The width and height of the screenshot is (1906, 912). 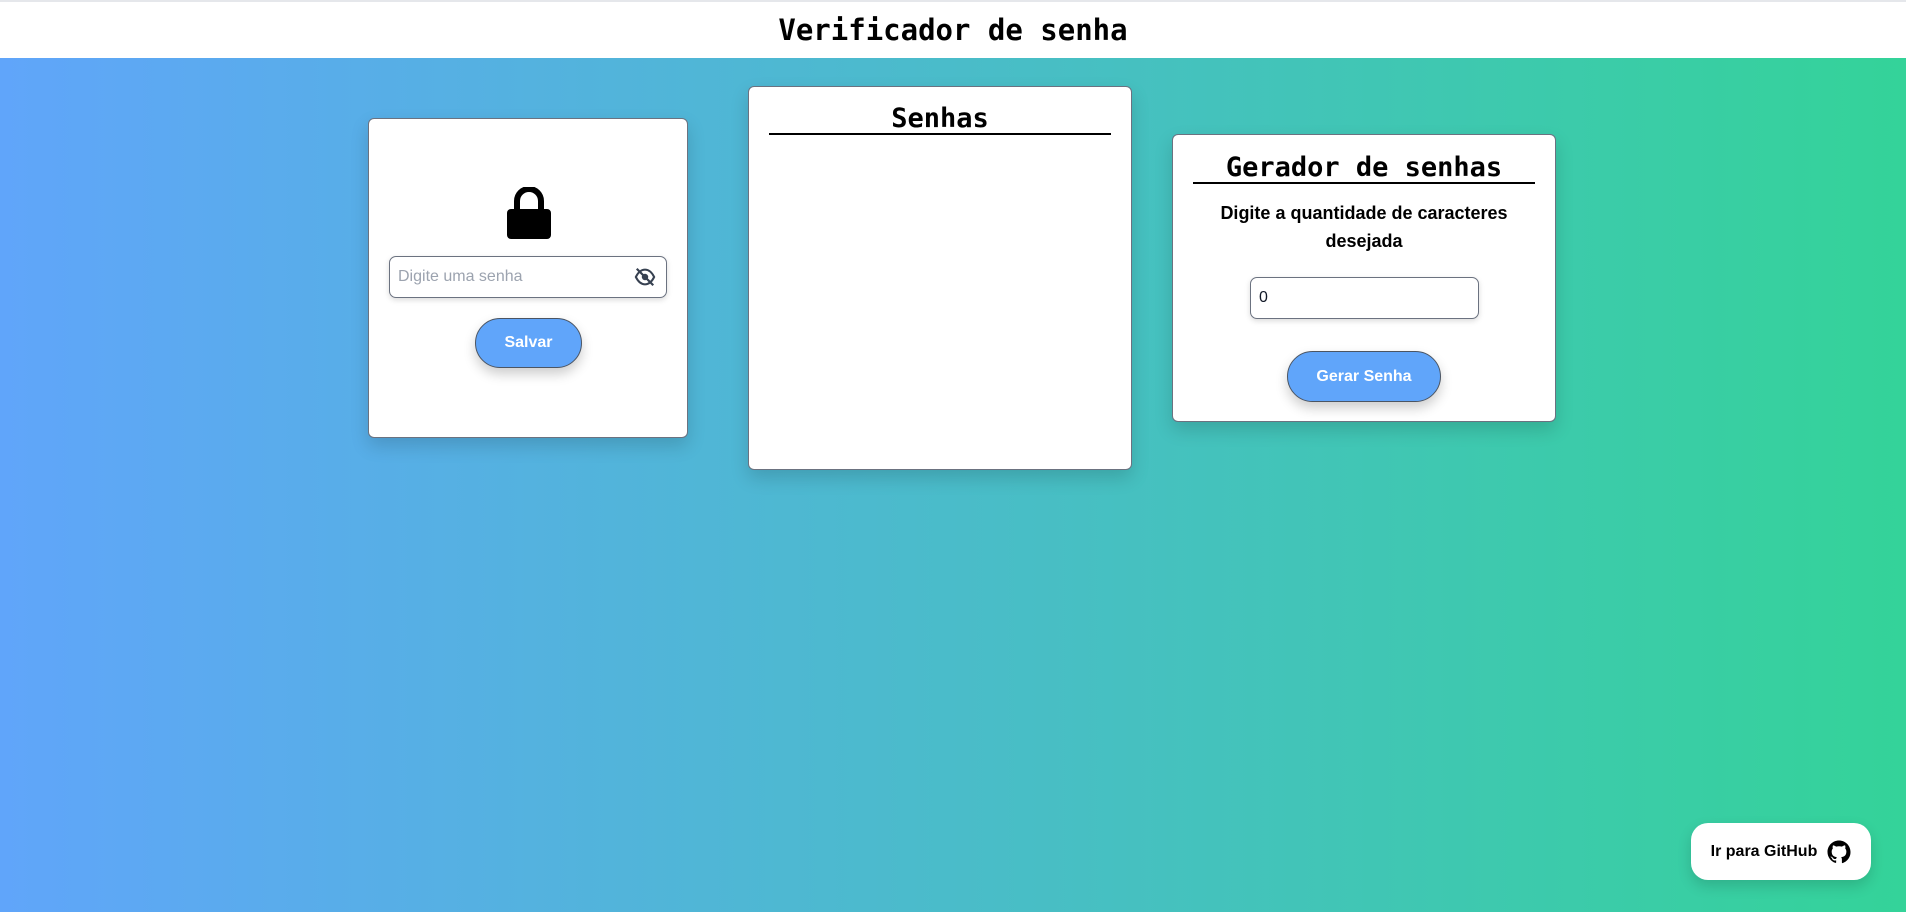 I want to click on github-link-button: Ir para GitHub, so click(x=1781, y=851).